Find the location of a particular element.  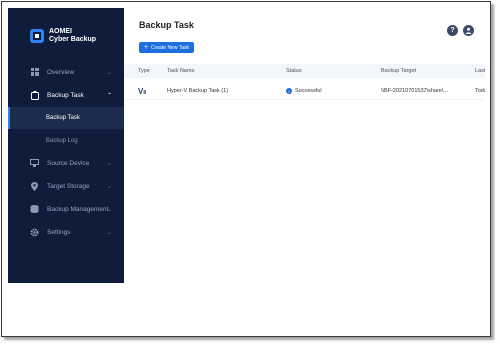

sidebar-item-source-device: Source Device ⌄ is located at coordinates (66, 163).